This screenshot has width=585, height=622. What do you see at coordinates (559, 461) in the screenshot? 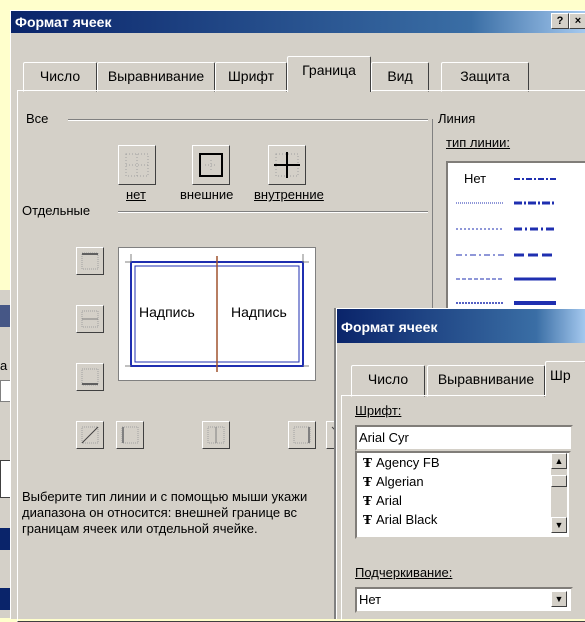
I see `scroll-up-icon: ▲` at bounding box center [559, 461].